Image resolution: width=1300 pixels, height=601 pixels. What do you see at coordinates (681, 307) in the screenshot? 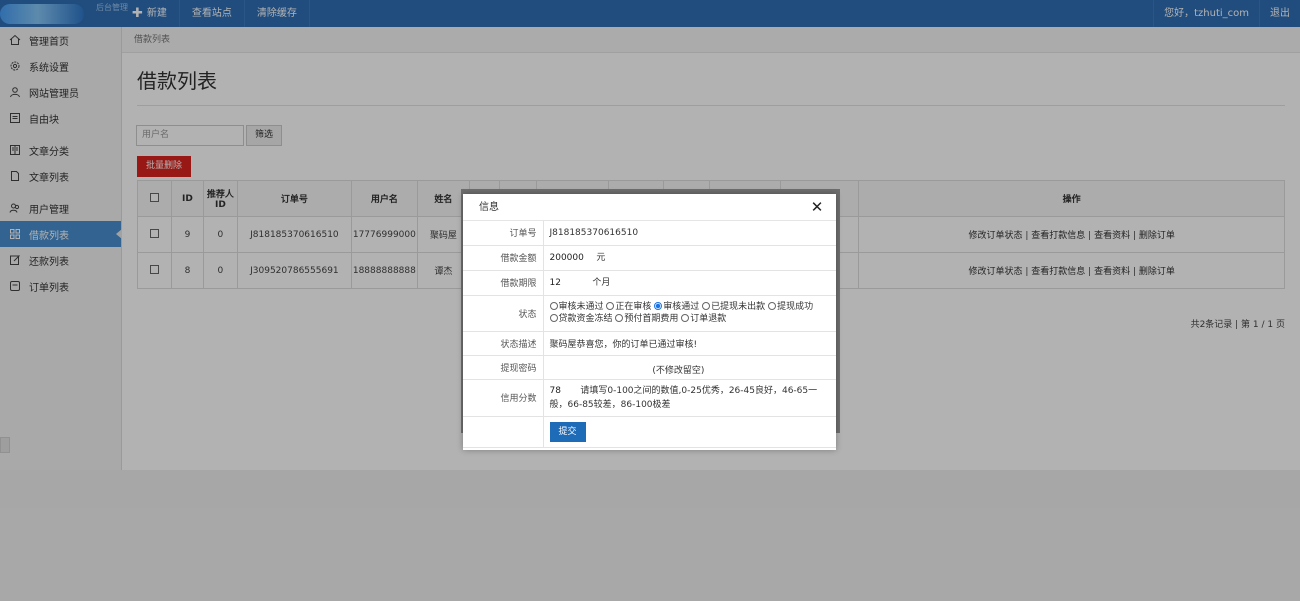
I see `status-option-label: 审核通过` at bounding box center [681, 307].